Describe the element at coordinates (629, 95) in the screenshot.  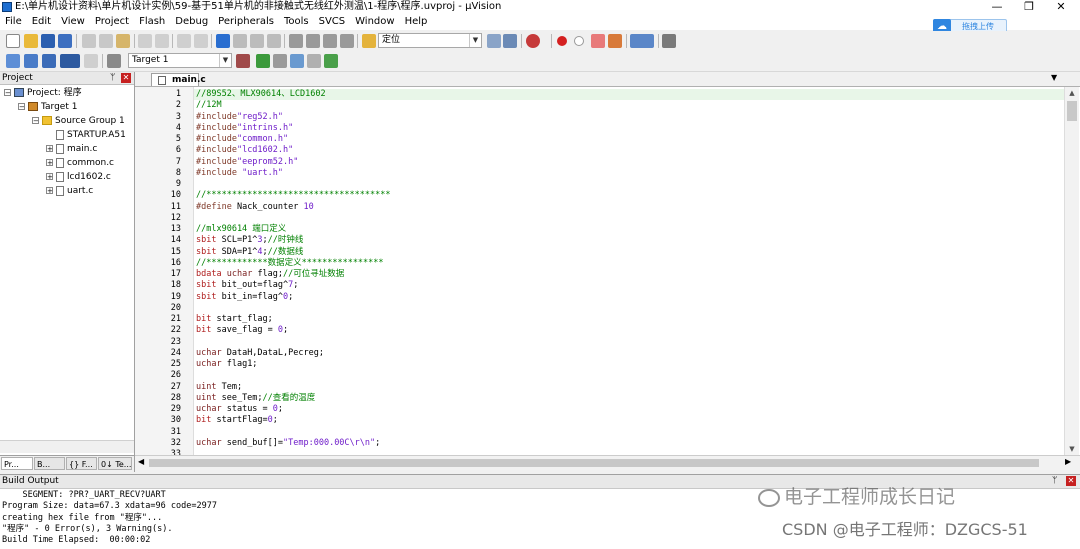
I see `code-line: //89S52、MLX90614、LCD1602` at that location.